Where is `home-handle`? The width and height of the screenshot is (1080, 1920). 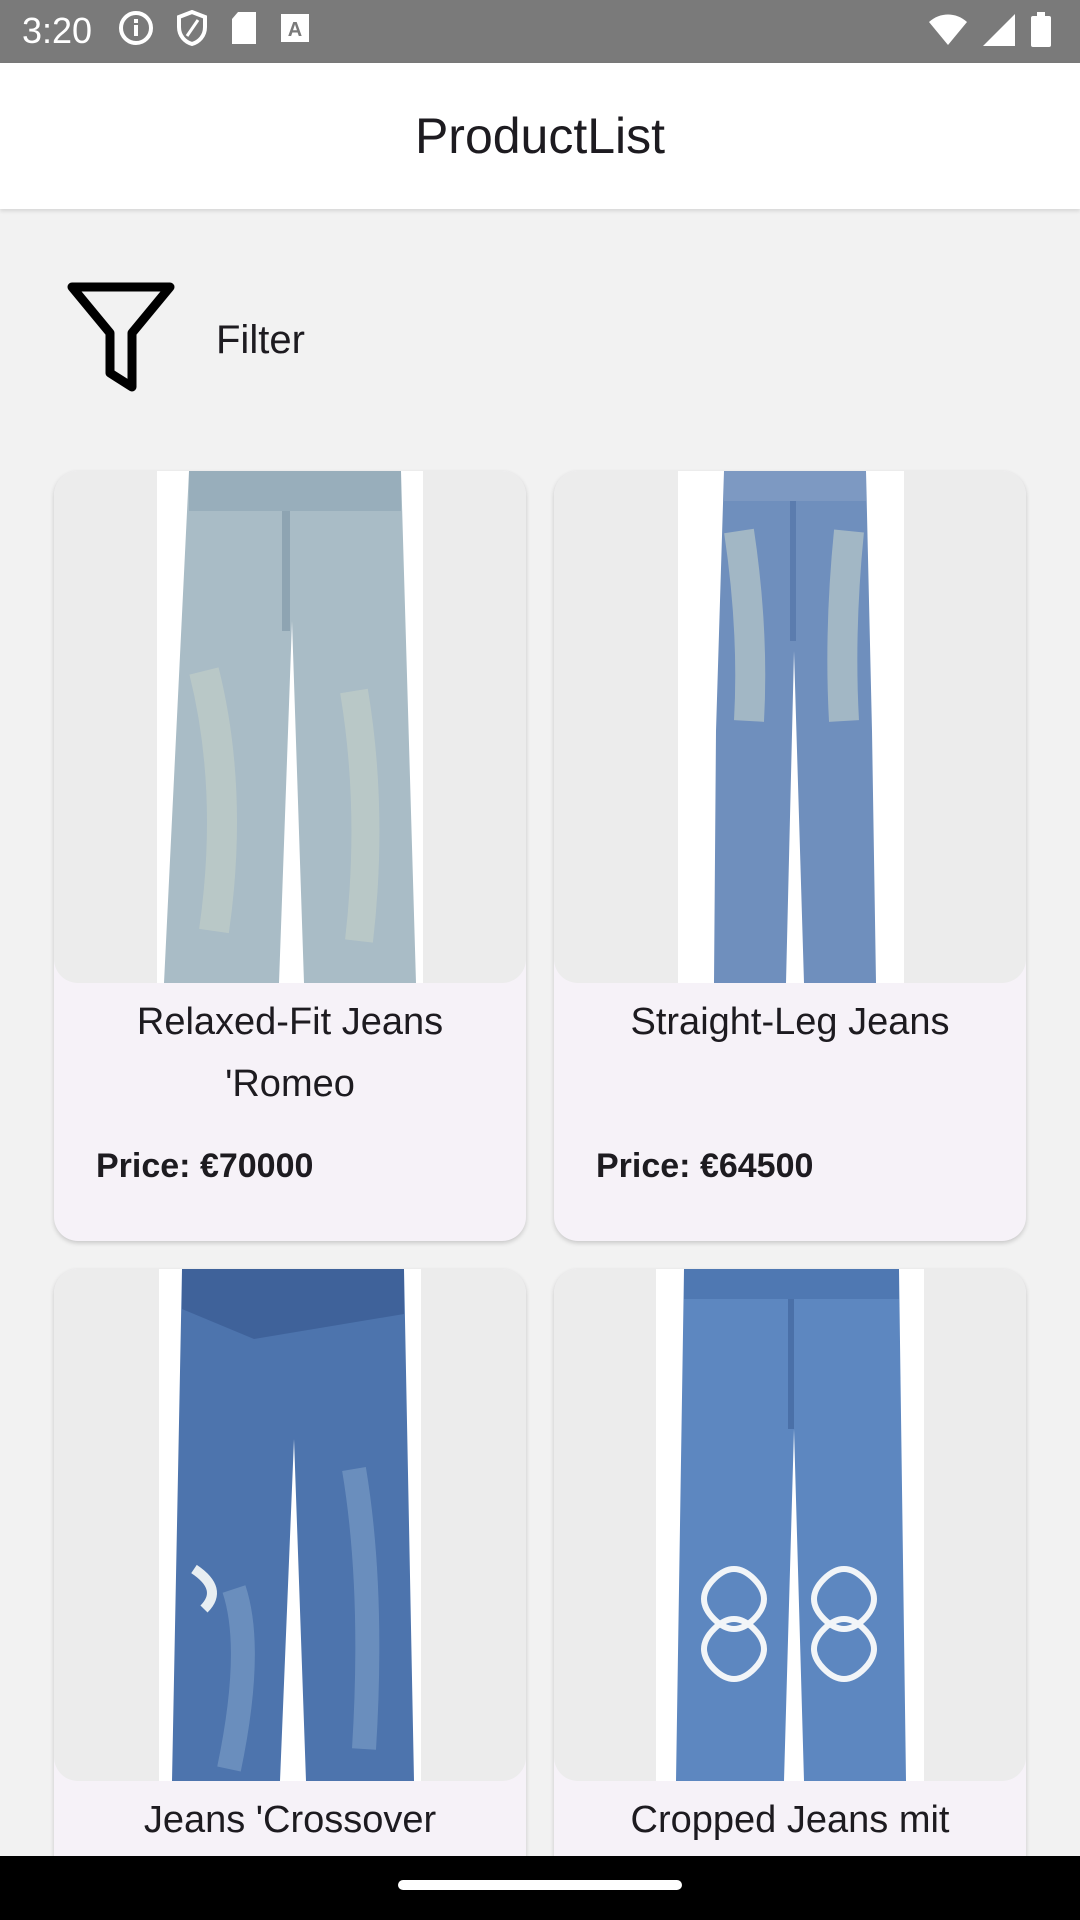
home-handle is located at coordinates (540, 1885).